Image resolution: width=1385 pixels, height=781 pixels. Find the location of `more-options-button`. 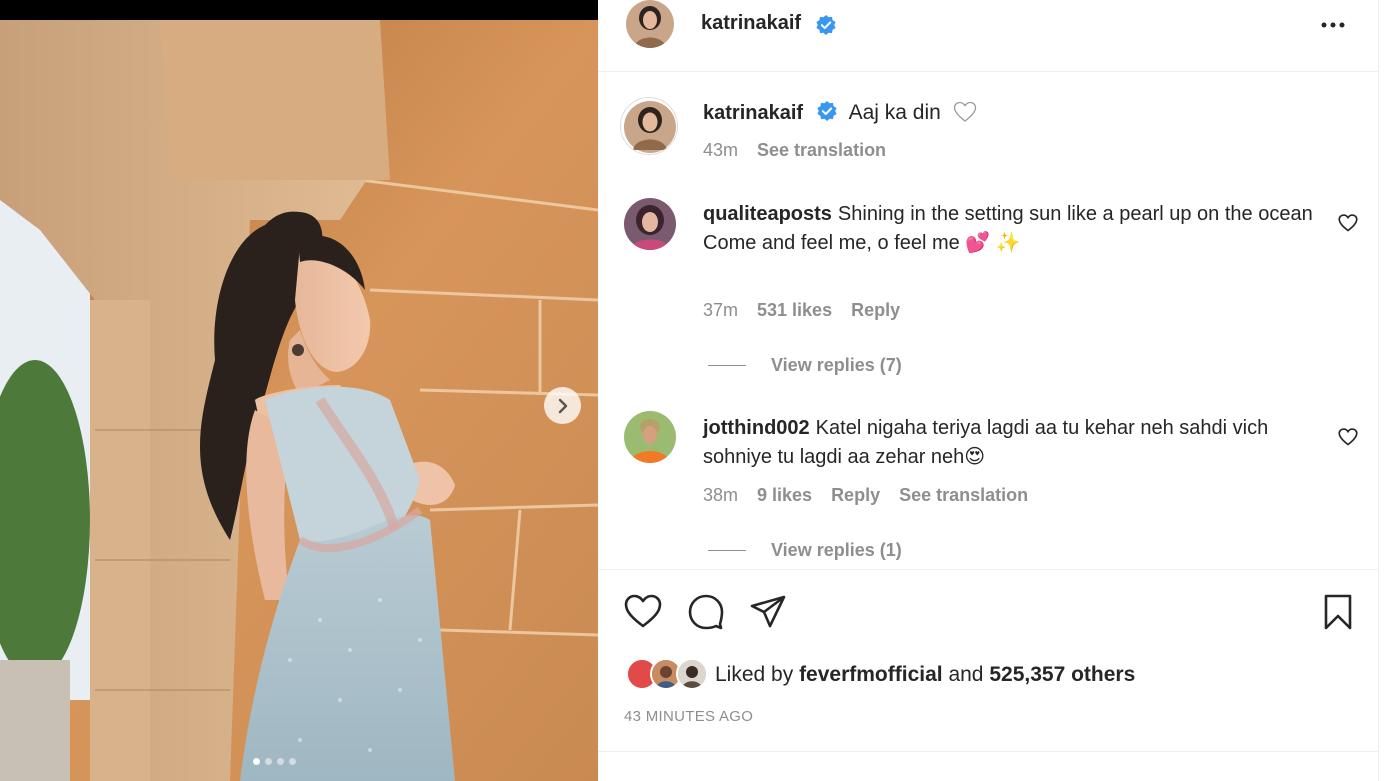

more-options-button is located at coordinates (1333, 25).